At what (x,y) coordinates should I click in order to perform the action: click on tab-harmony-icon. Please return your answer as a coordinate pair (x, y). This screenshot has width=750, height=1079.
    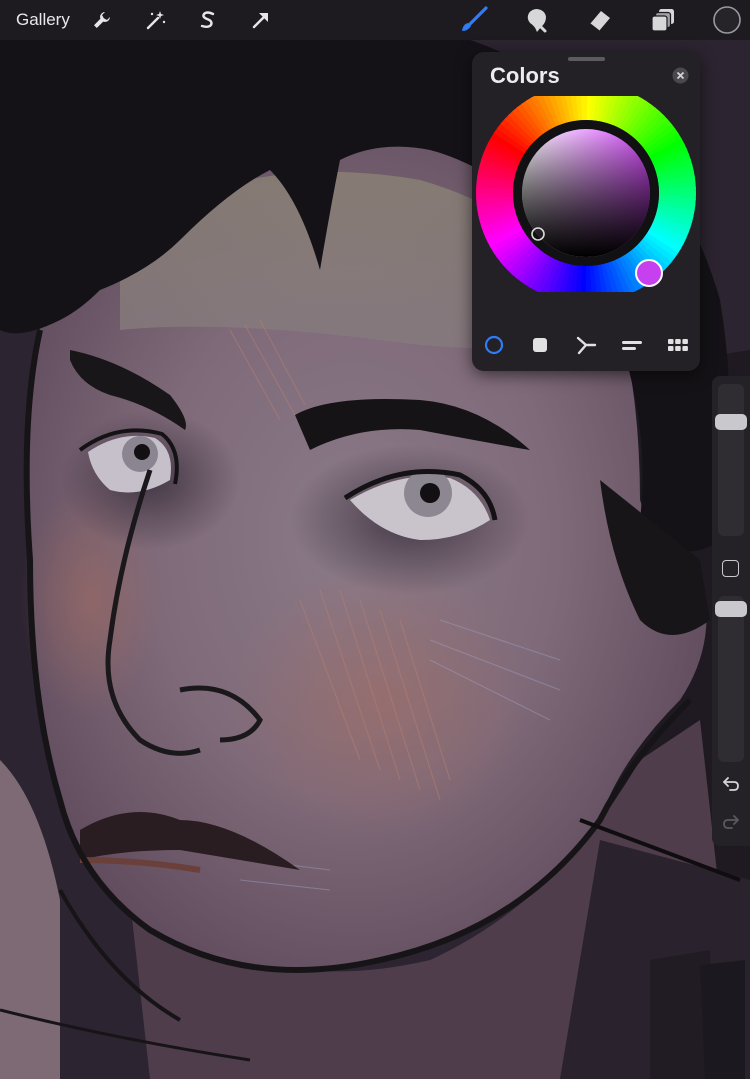
    Looking at the image, I should click on (586, 345).